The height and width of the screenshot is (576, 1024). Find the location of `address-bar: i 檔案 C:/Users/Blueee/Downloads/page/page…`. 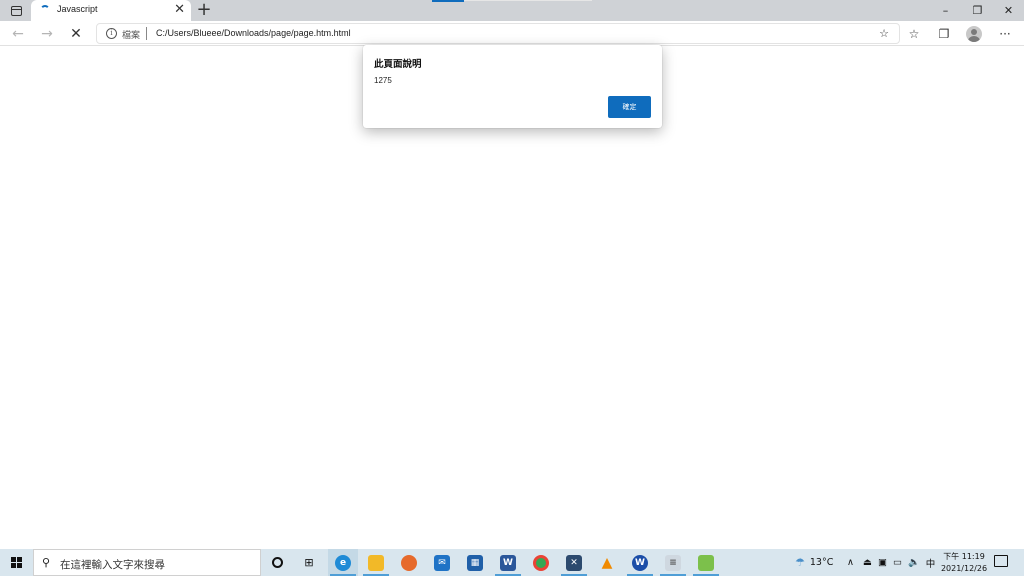

address-bar: i 檔案 C:/Users/Blueee/Downloads/page/page… is located at coordinates (498, 33).